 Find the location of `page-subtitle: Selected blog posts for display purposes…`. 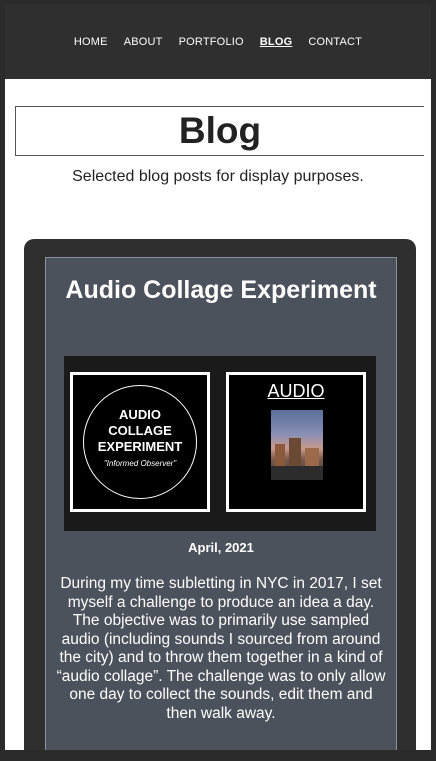

page-subtitle: Selected blog posts for display purposes… is located at coordinates (218, 176).